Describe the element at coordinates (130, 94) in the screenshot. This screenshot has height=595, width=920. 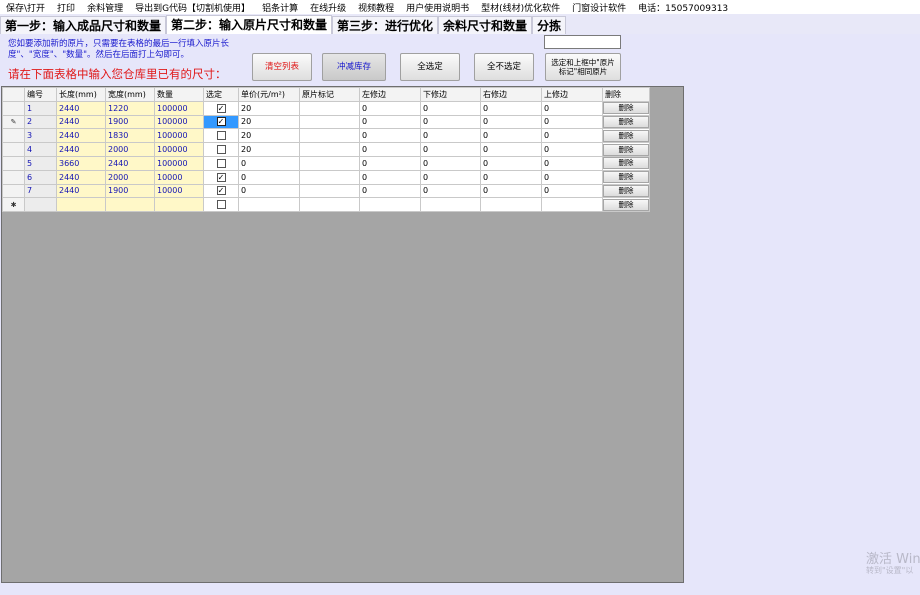
I see `col-header-width: 宽度(mm)` at that location.